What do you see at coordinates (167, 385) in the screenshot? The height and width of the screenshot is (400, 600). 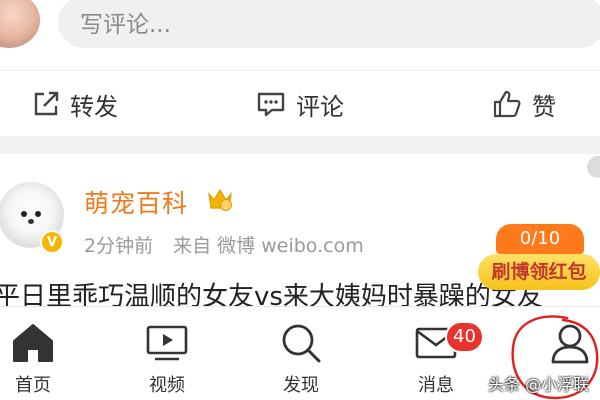 I see `tab-video-label: 视频` at bounding box center [167, 385].